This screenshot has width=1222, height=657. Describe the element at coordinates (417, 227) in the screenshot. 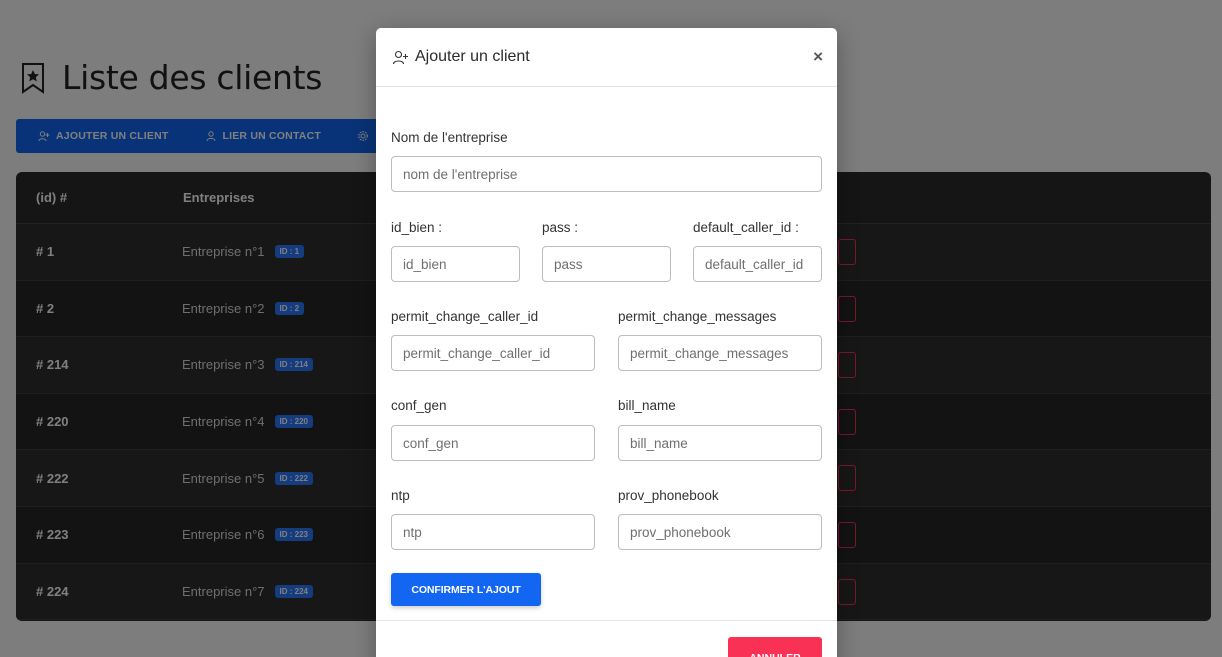

I see `id-bien-label: id_bien :` at that location.